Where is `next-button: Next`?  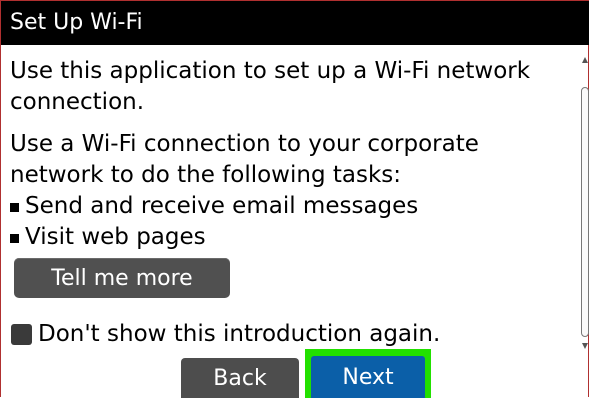
next-button: Next is located at coordinates (368, 377).